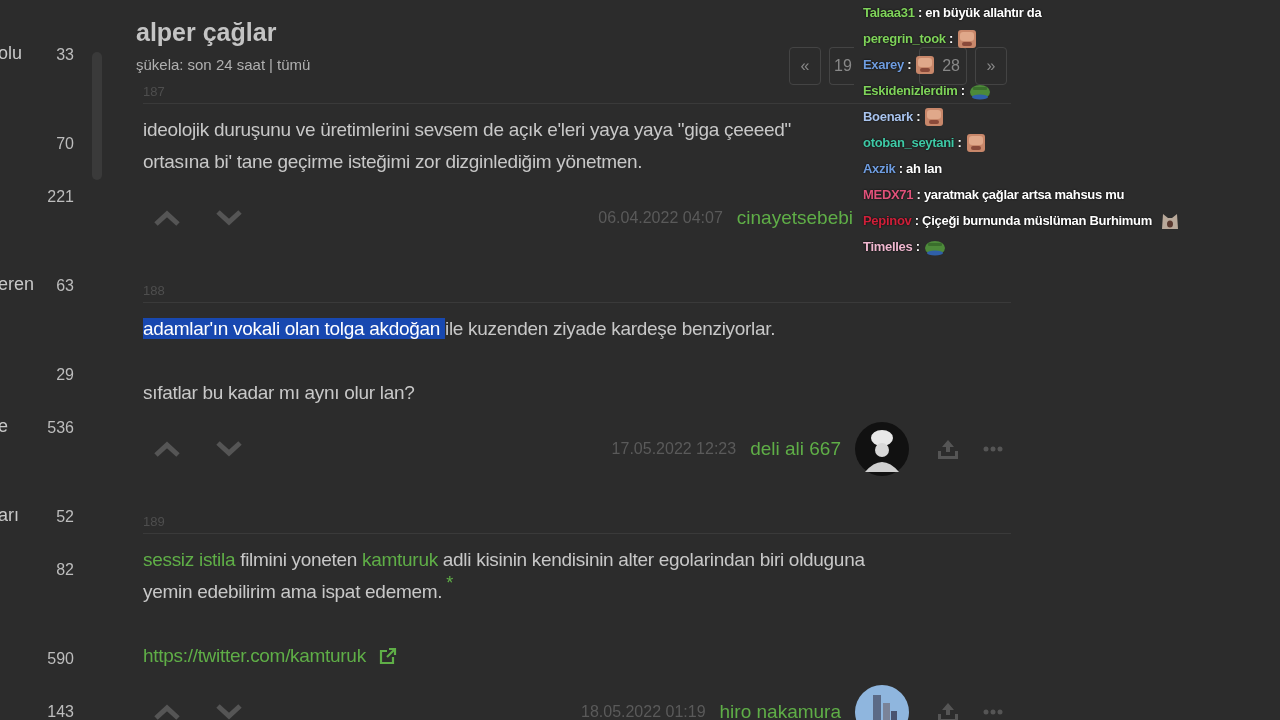 This screenshot has height=720, width=1280. What do you see at coordinates (68, 375) in the screenshot?
I see `topic-count: 29` at bounding box center [68, 375].